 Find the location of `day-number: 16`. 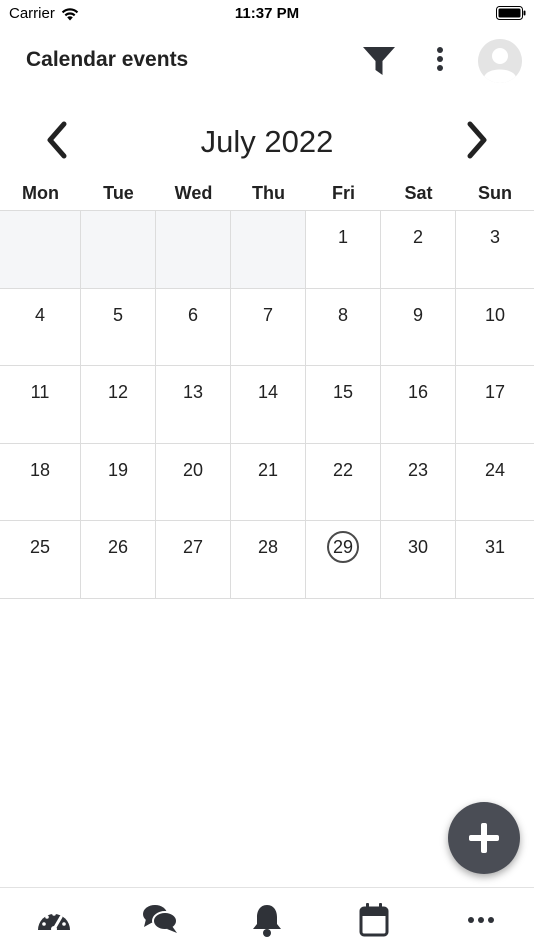

day-number: 16 is located at coordinates (418, 392).